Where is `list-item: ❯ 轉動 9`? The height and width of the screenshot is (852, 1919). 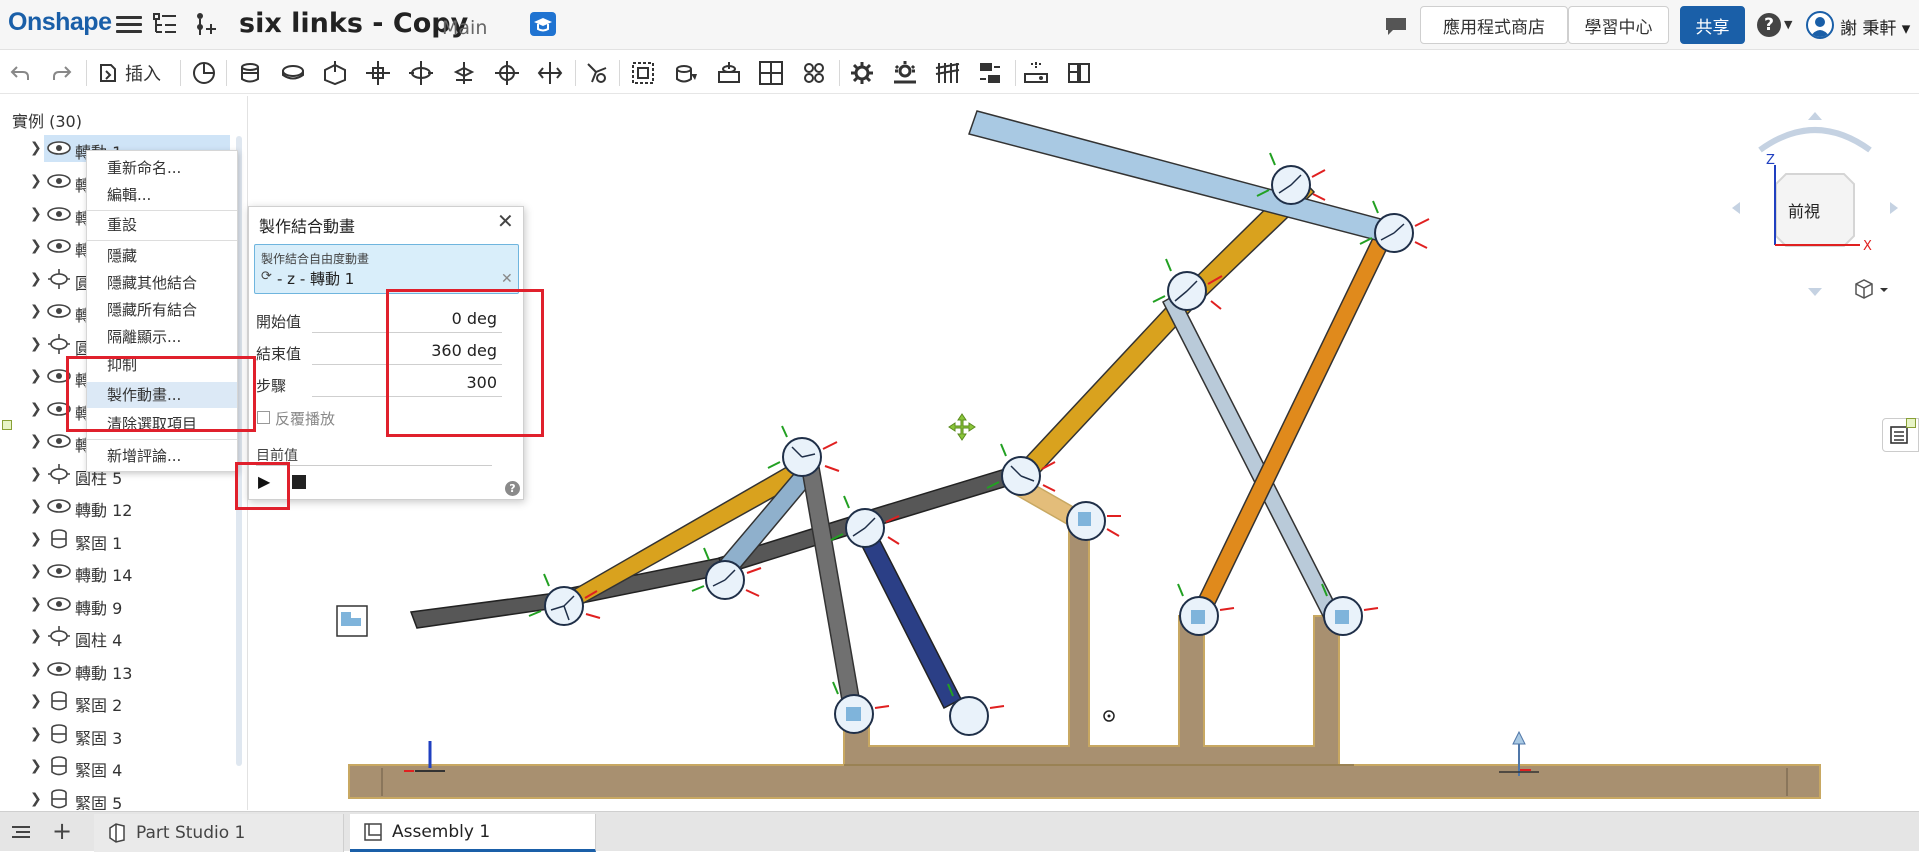
list-item: ❯ 轉動 9 is located at coordinates (118, 605).